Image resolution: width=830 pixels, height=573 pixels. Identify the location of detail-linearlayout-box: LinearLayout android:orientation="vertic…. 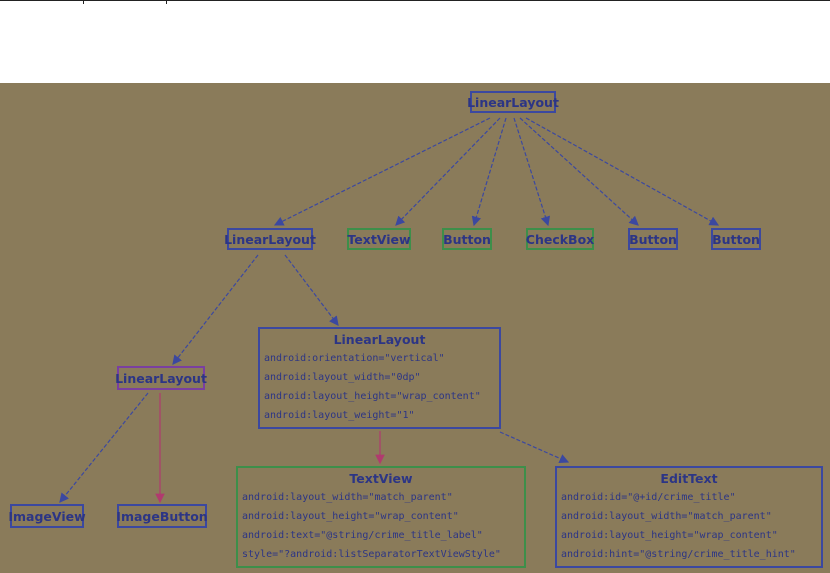
(379, 378).